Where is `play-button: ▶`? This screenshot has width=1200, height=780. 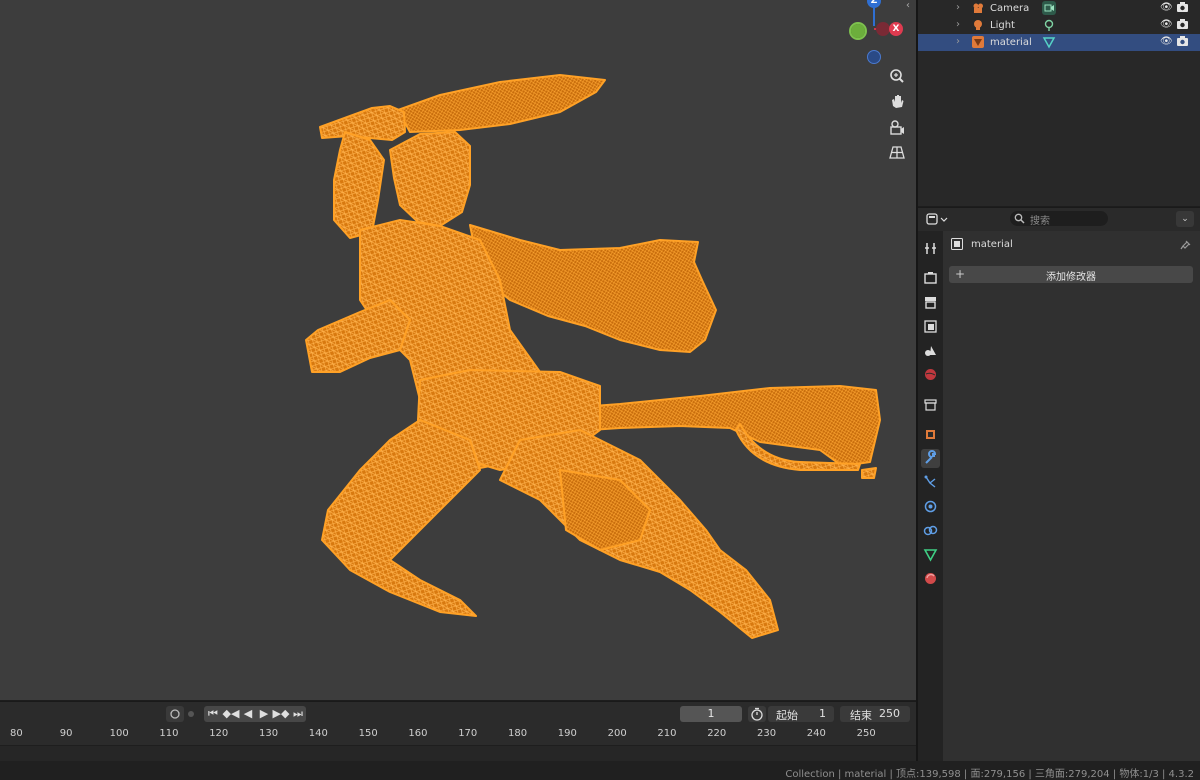
play-button: ▶ is located at coordinates (264, 714).